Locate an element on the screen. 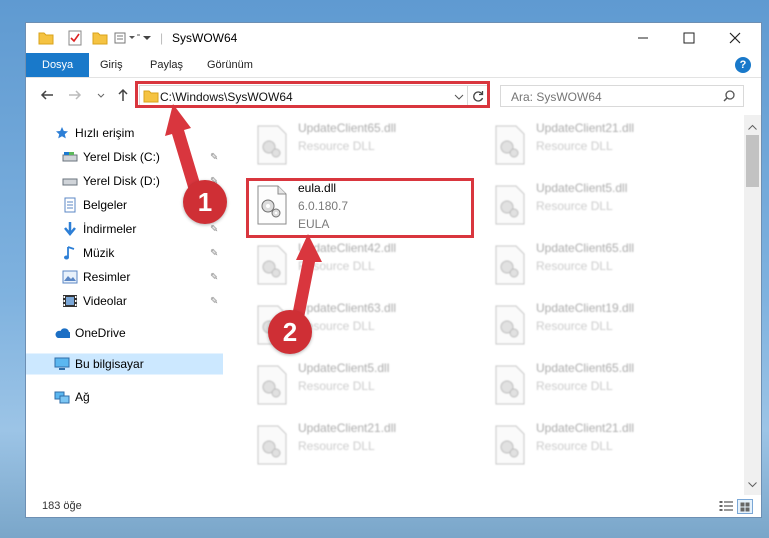  sidebar-item-videos: Videolar ✎ is located at coordinates (124, 301).